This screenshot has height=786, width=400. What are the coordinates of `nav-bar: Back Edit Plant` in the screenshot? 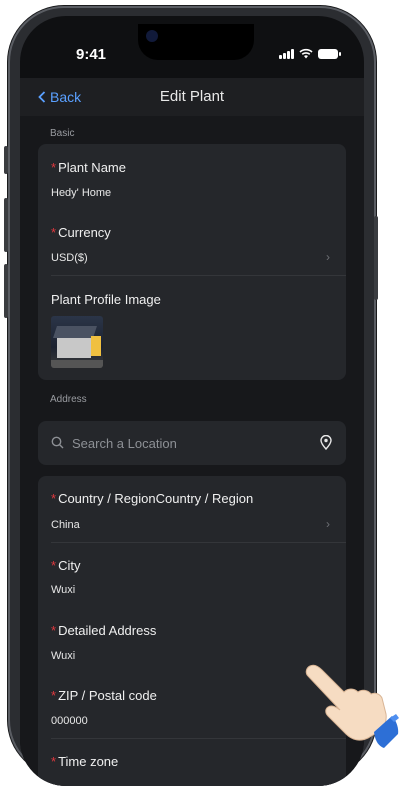 It's located at (192, 97).